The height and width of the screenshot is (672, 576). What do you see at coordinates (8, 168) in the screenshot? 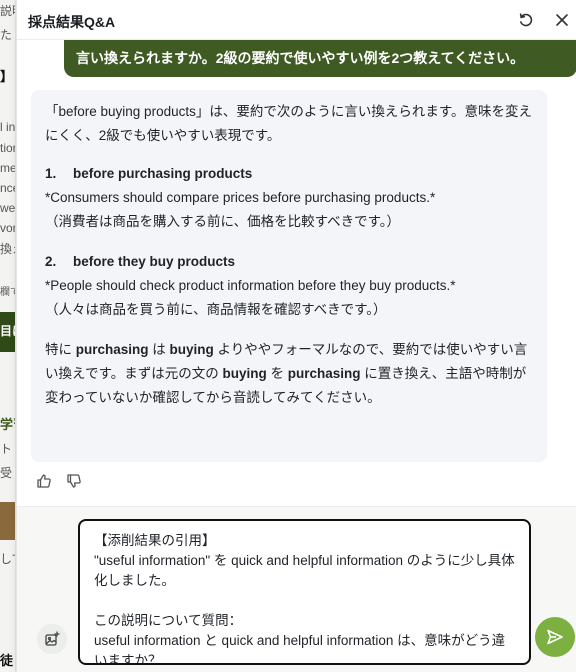
I see `bg-fragment: me` at bounding box center [8, 168].